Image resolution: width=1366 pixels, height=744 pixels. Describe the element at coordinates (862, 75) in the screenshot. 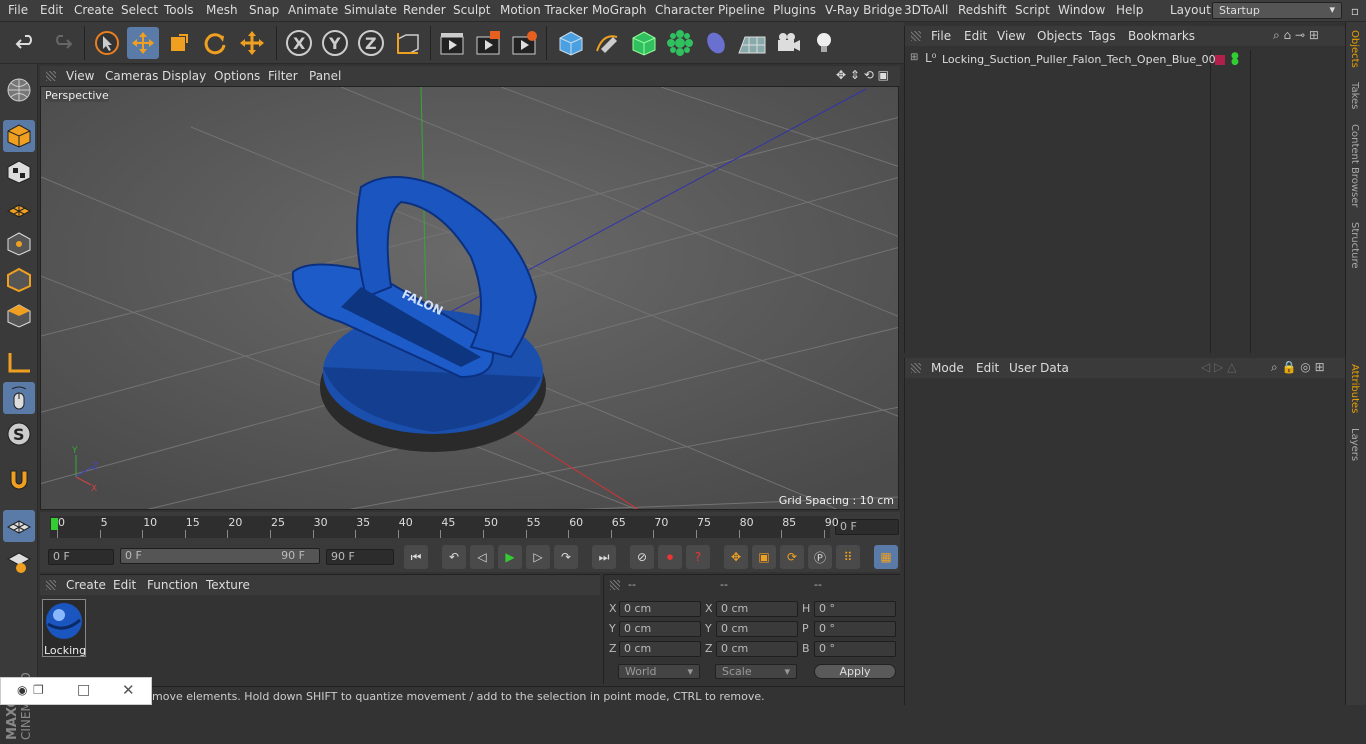

I see `viewport-nav-icons: ✥ ⇕ ⟲ ▣` at that location.